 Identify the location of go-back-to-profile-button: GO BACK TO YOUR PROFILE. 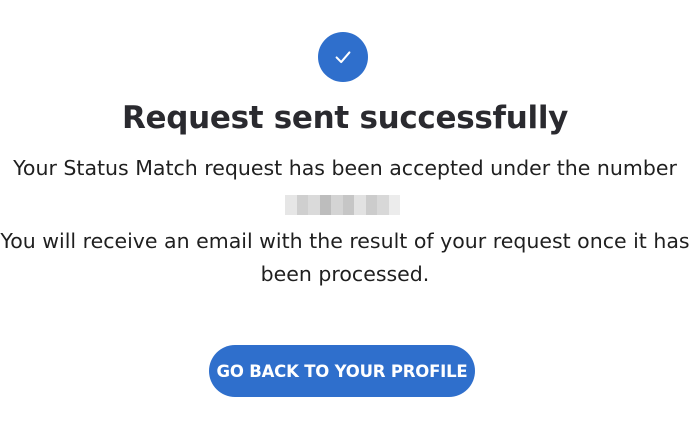
(342, 371).